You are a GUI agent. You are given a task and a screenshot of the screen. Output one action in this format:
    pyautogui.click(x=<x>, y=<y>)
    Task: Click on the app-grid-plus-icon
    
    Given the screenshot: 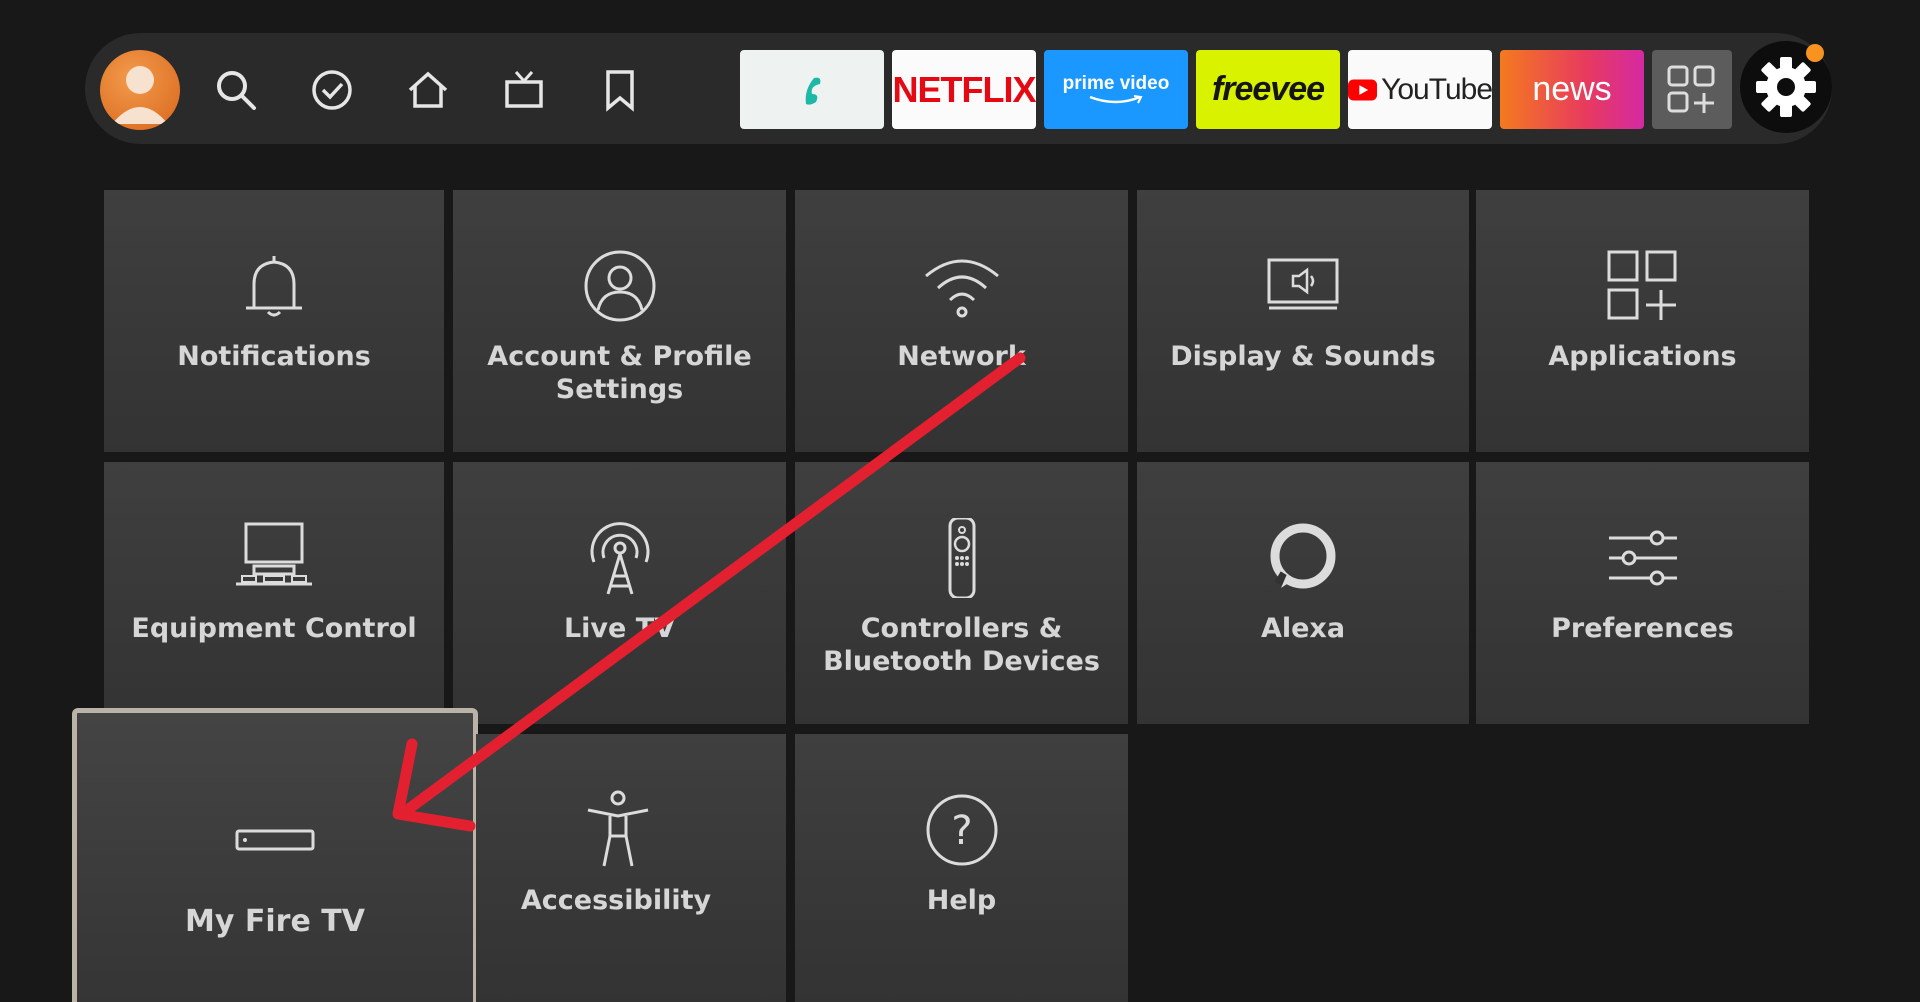 What is the action you would take?
    pyautogui.click(x=1691, y=89)
    